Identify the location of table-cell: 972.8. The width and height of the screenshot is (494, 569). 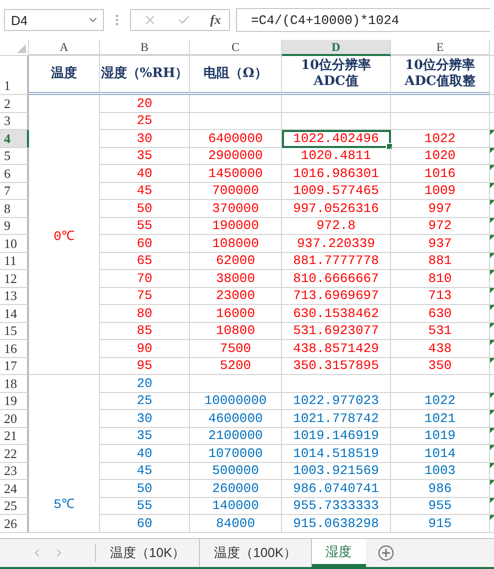
(336, 226).